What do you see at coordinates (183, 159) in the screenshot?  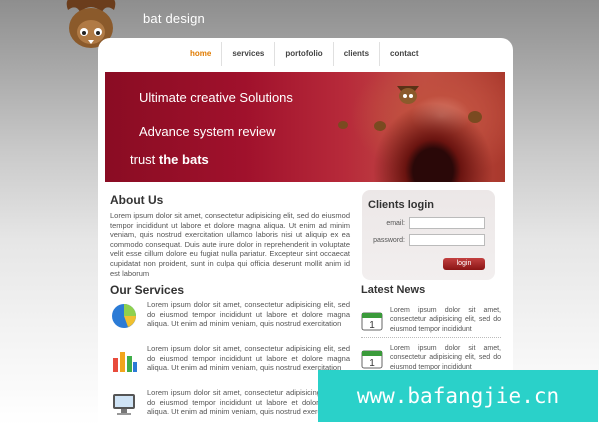 I see `banner-line-3-bold: the bats` at bounding box center [183, 159].